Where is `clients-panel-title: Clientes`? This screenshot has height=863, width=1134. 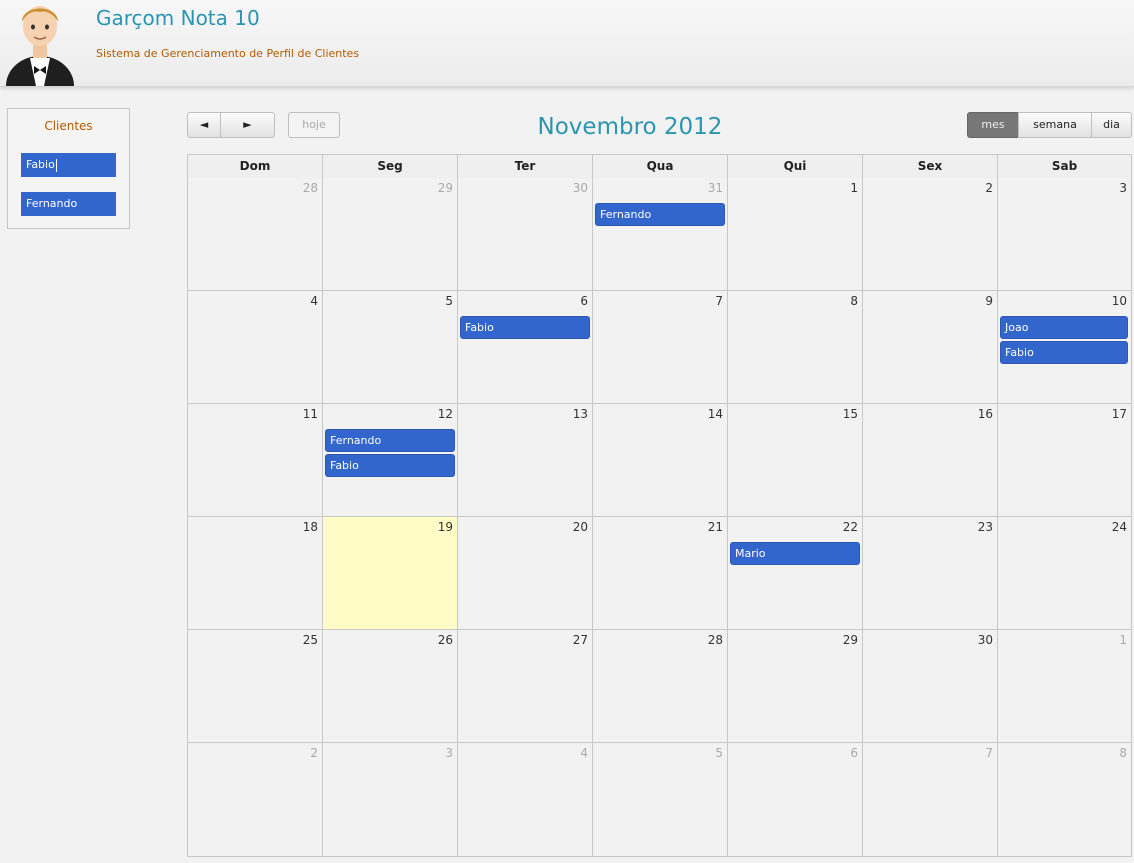
clients-panel-title: Clientes is located at coordinates (68, 126).